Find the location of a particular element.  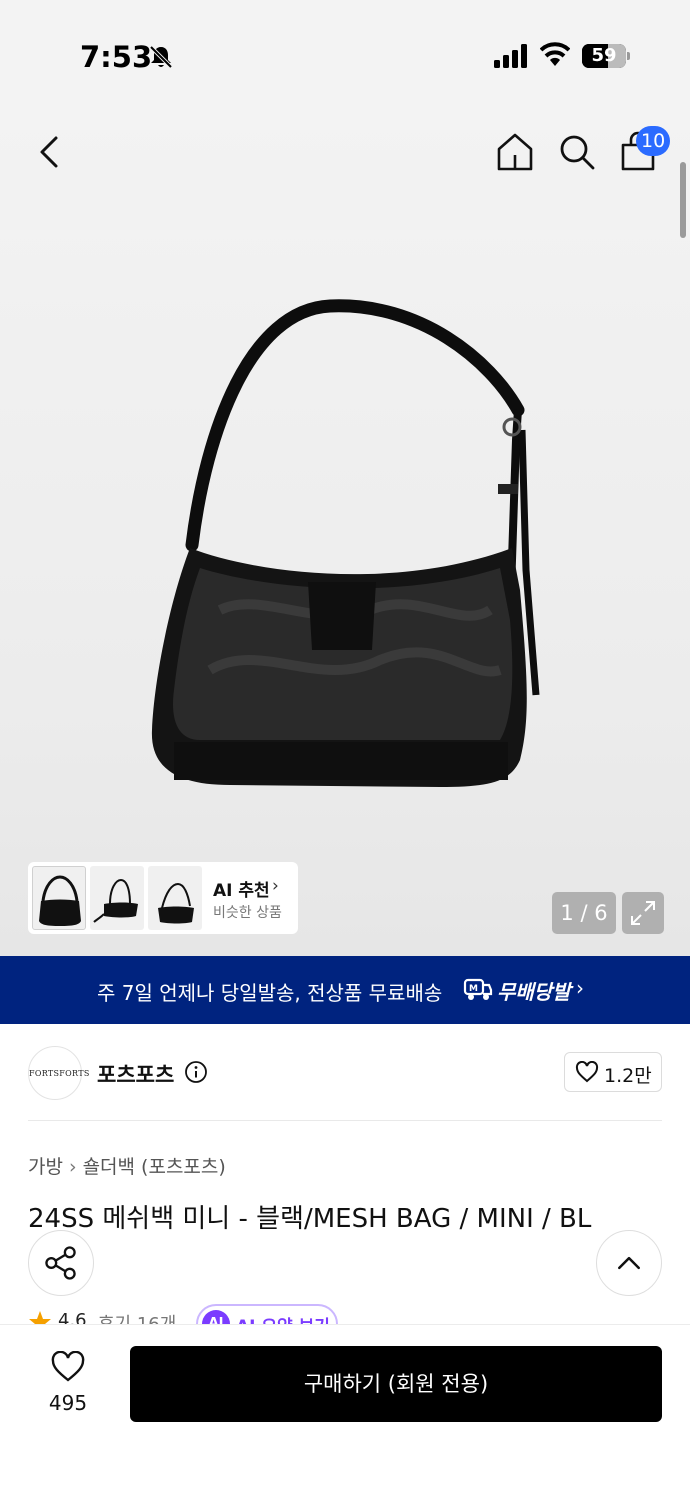

status-time: 7:53 is located at coordinates (116, 57).